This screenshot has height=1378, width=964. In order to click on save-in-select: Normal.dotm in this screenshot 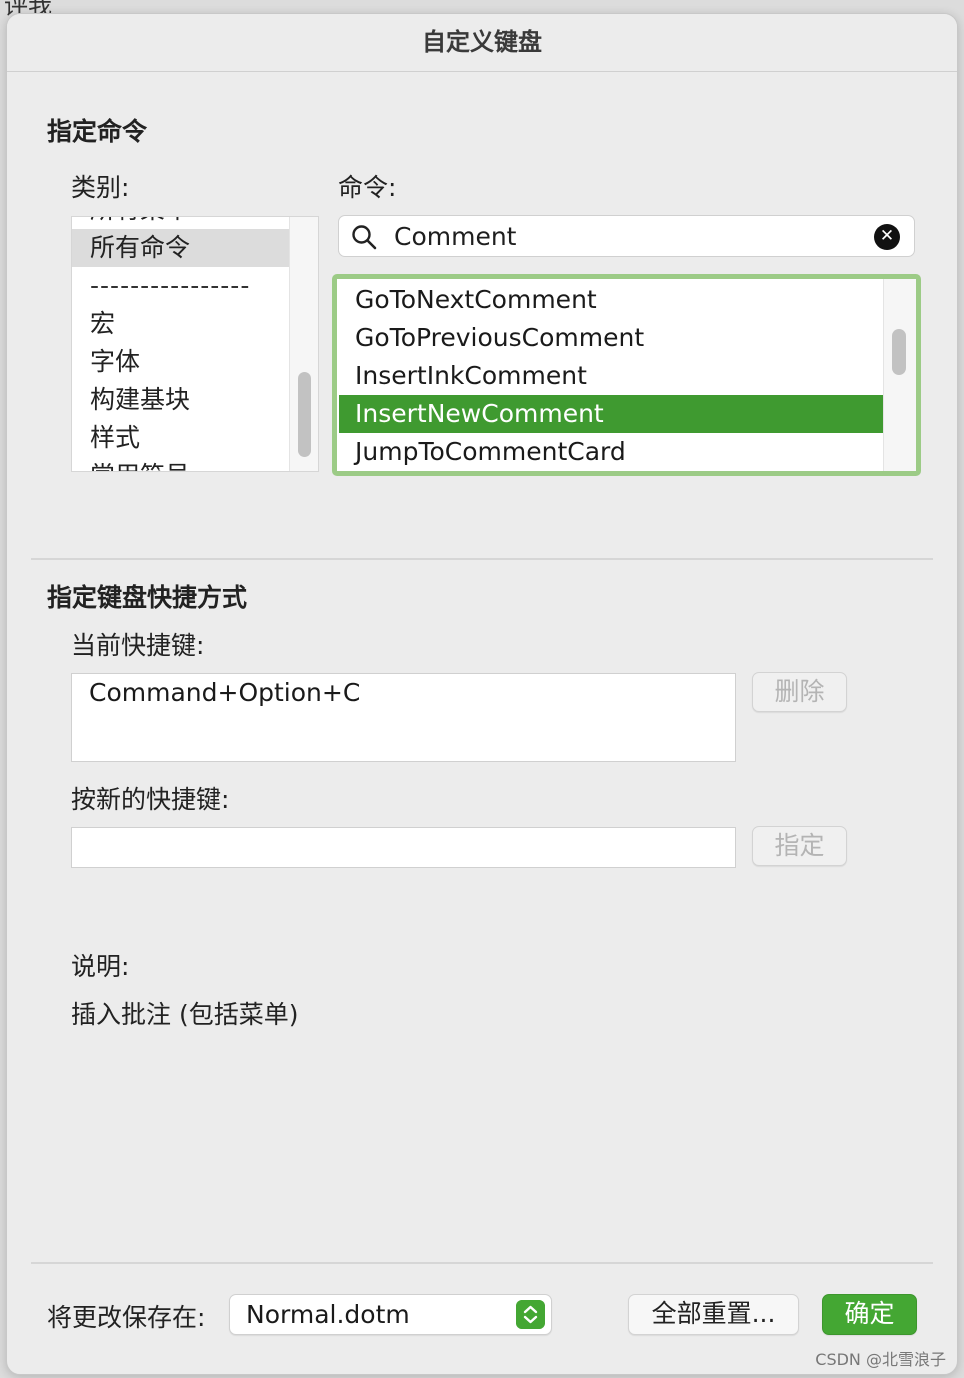, I will do `click(390, 1314)`.